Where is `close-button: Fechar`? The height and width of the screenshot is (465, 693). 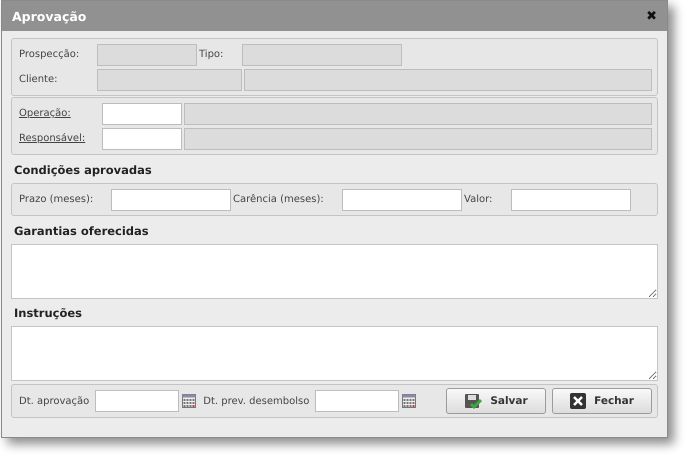
close-button: Fechar is located at coordinates (602, 401).